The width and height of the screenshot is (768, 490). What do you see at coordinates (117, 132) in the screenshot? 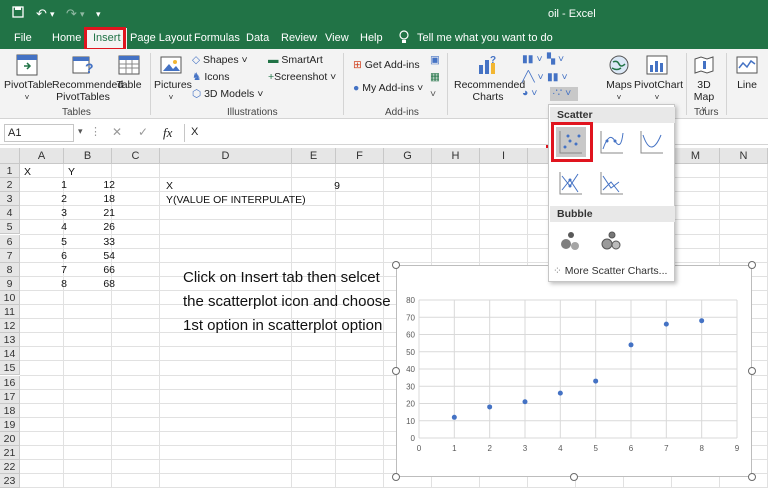
I see `cancel-icon: ✕` at bounding box center [117, 132].